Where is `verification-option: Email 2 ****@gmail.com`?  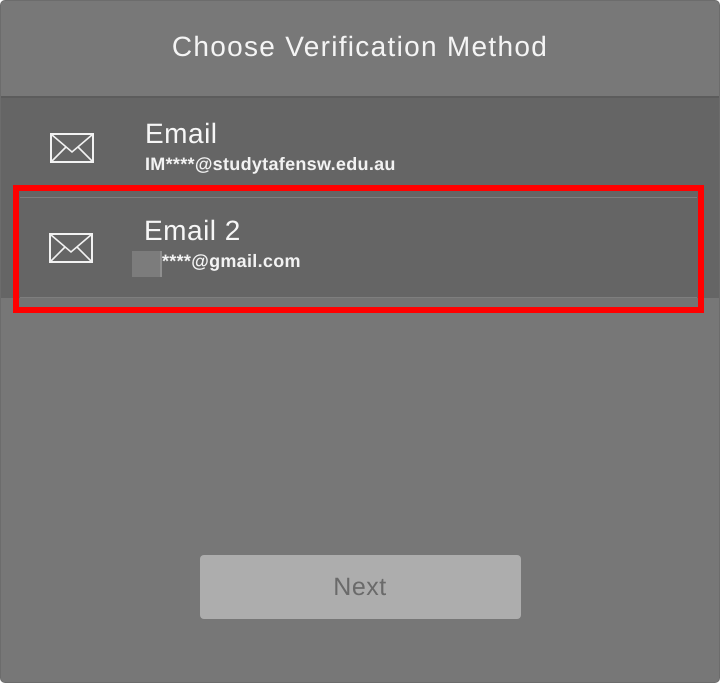 verification-option: Email 2 ****@gmail.com is located at coordinates (358, 247).